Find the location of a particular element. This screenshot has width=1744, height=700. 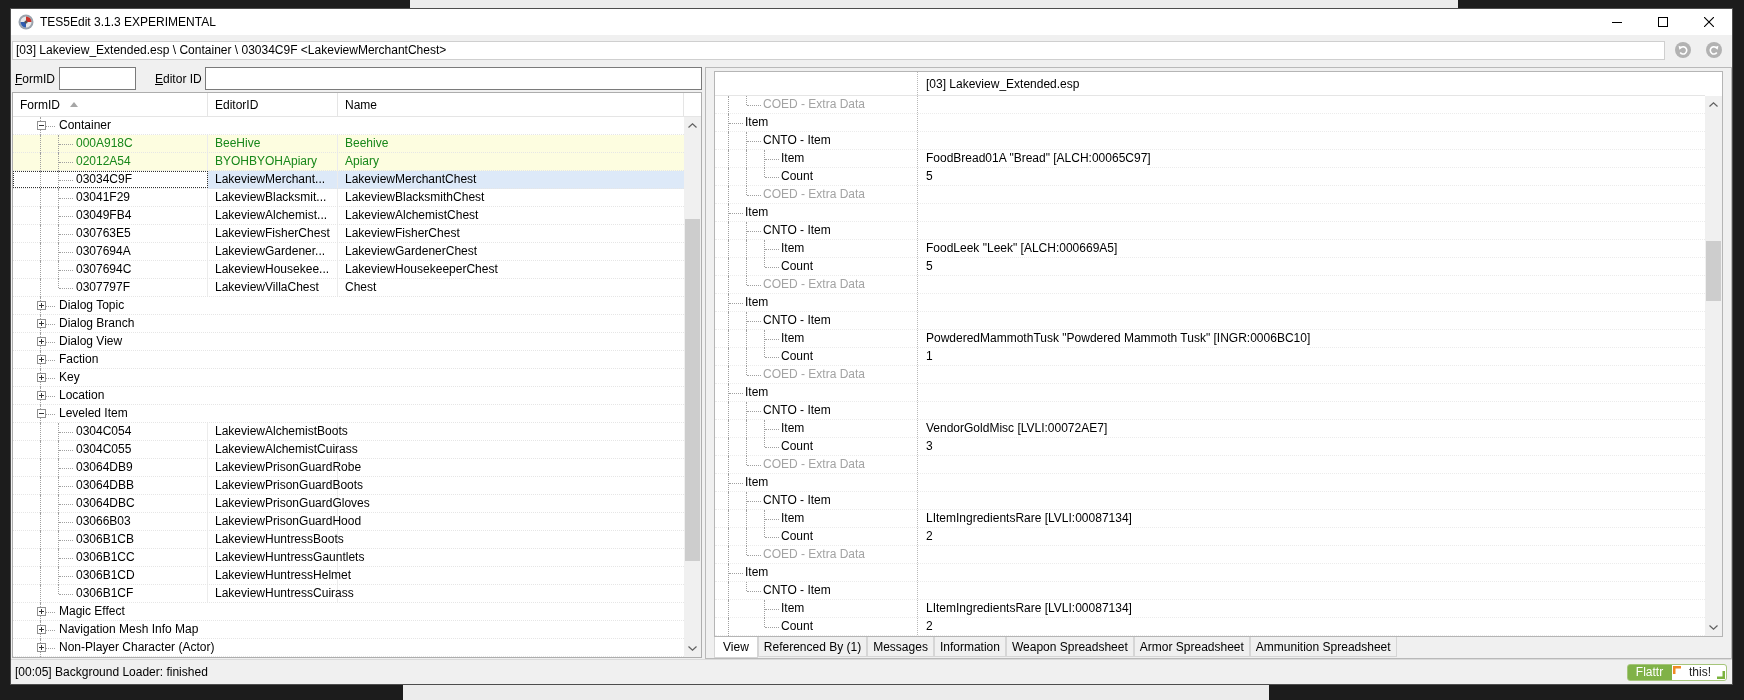

field-value: FoodLeek "Leek" [ALCH:000669A5] is located at coordinates (1022, 248).